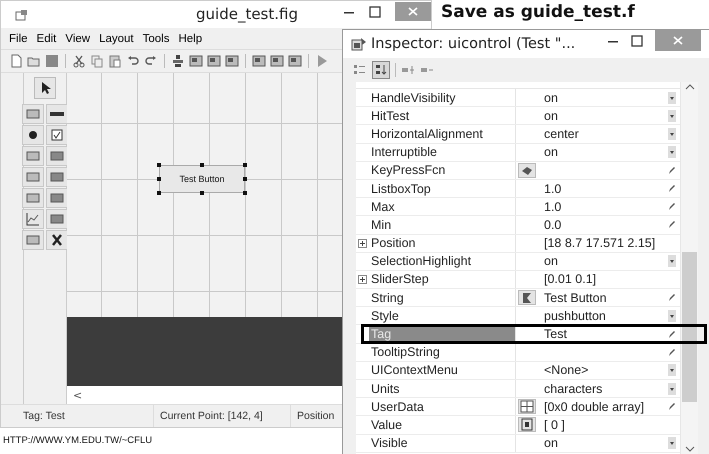 This screenshot has width=709, height=454. What do you see at coordinates (442, 152) in the screenshot?
I see `property-name: Interruptible` at bounding box center [442, 152].